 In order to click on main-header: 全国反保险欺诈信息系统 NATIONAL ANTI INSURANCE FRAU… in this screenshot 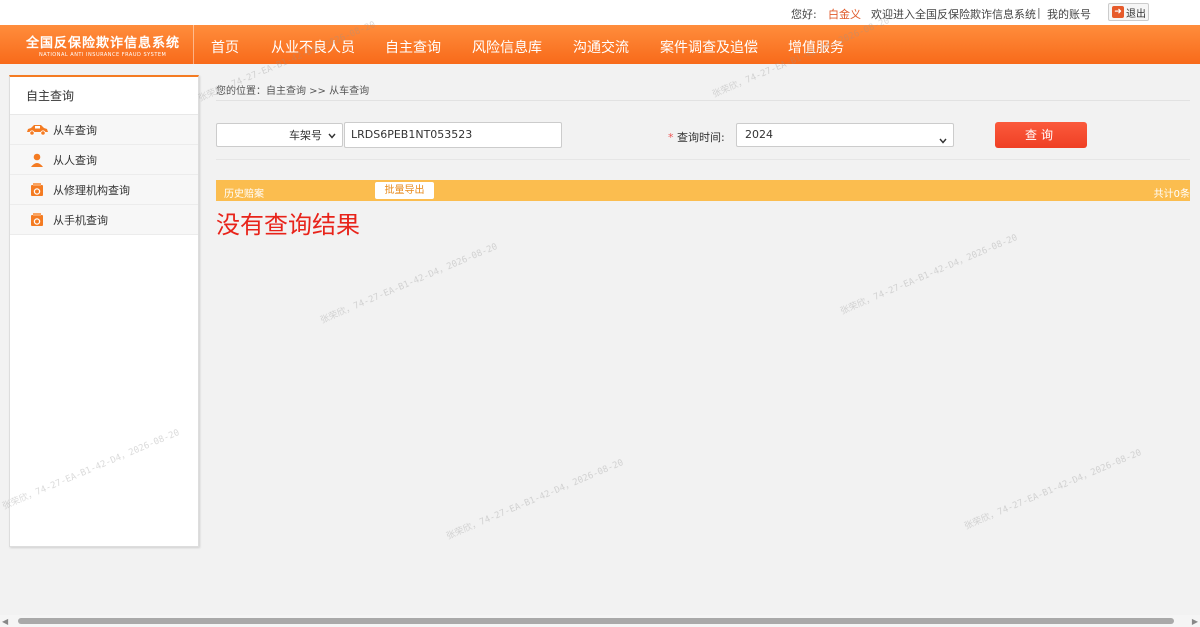, I will do `click(600, 44)`.